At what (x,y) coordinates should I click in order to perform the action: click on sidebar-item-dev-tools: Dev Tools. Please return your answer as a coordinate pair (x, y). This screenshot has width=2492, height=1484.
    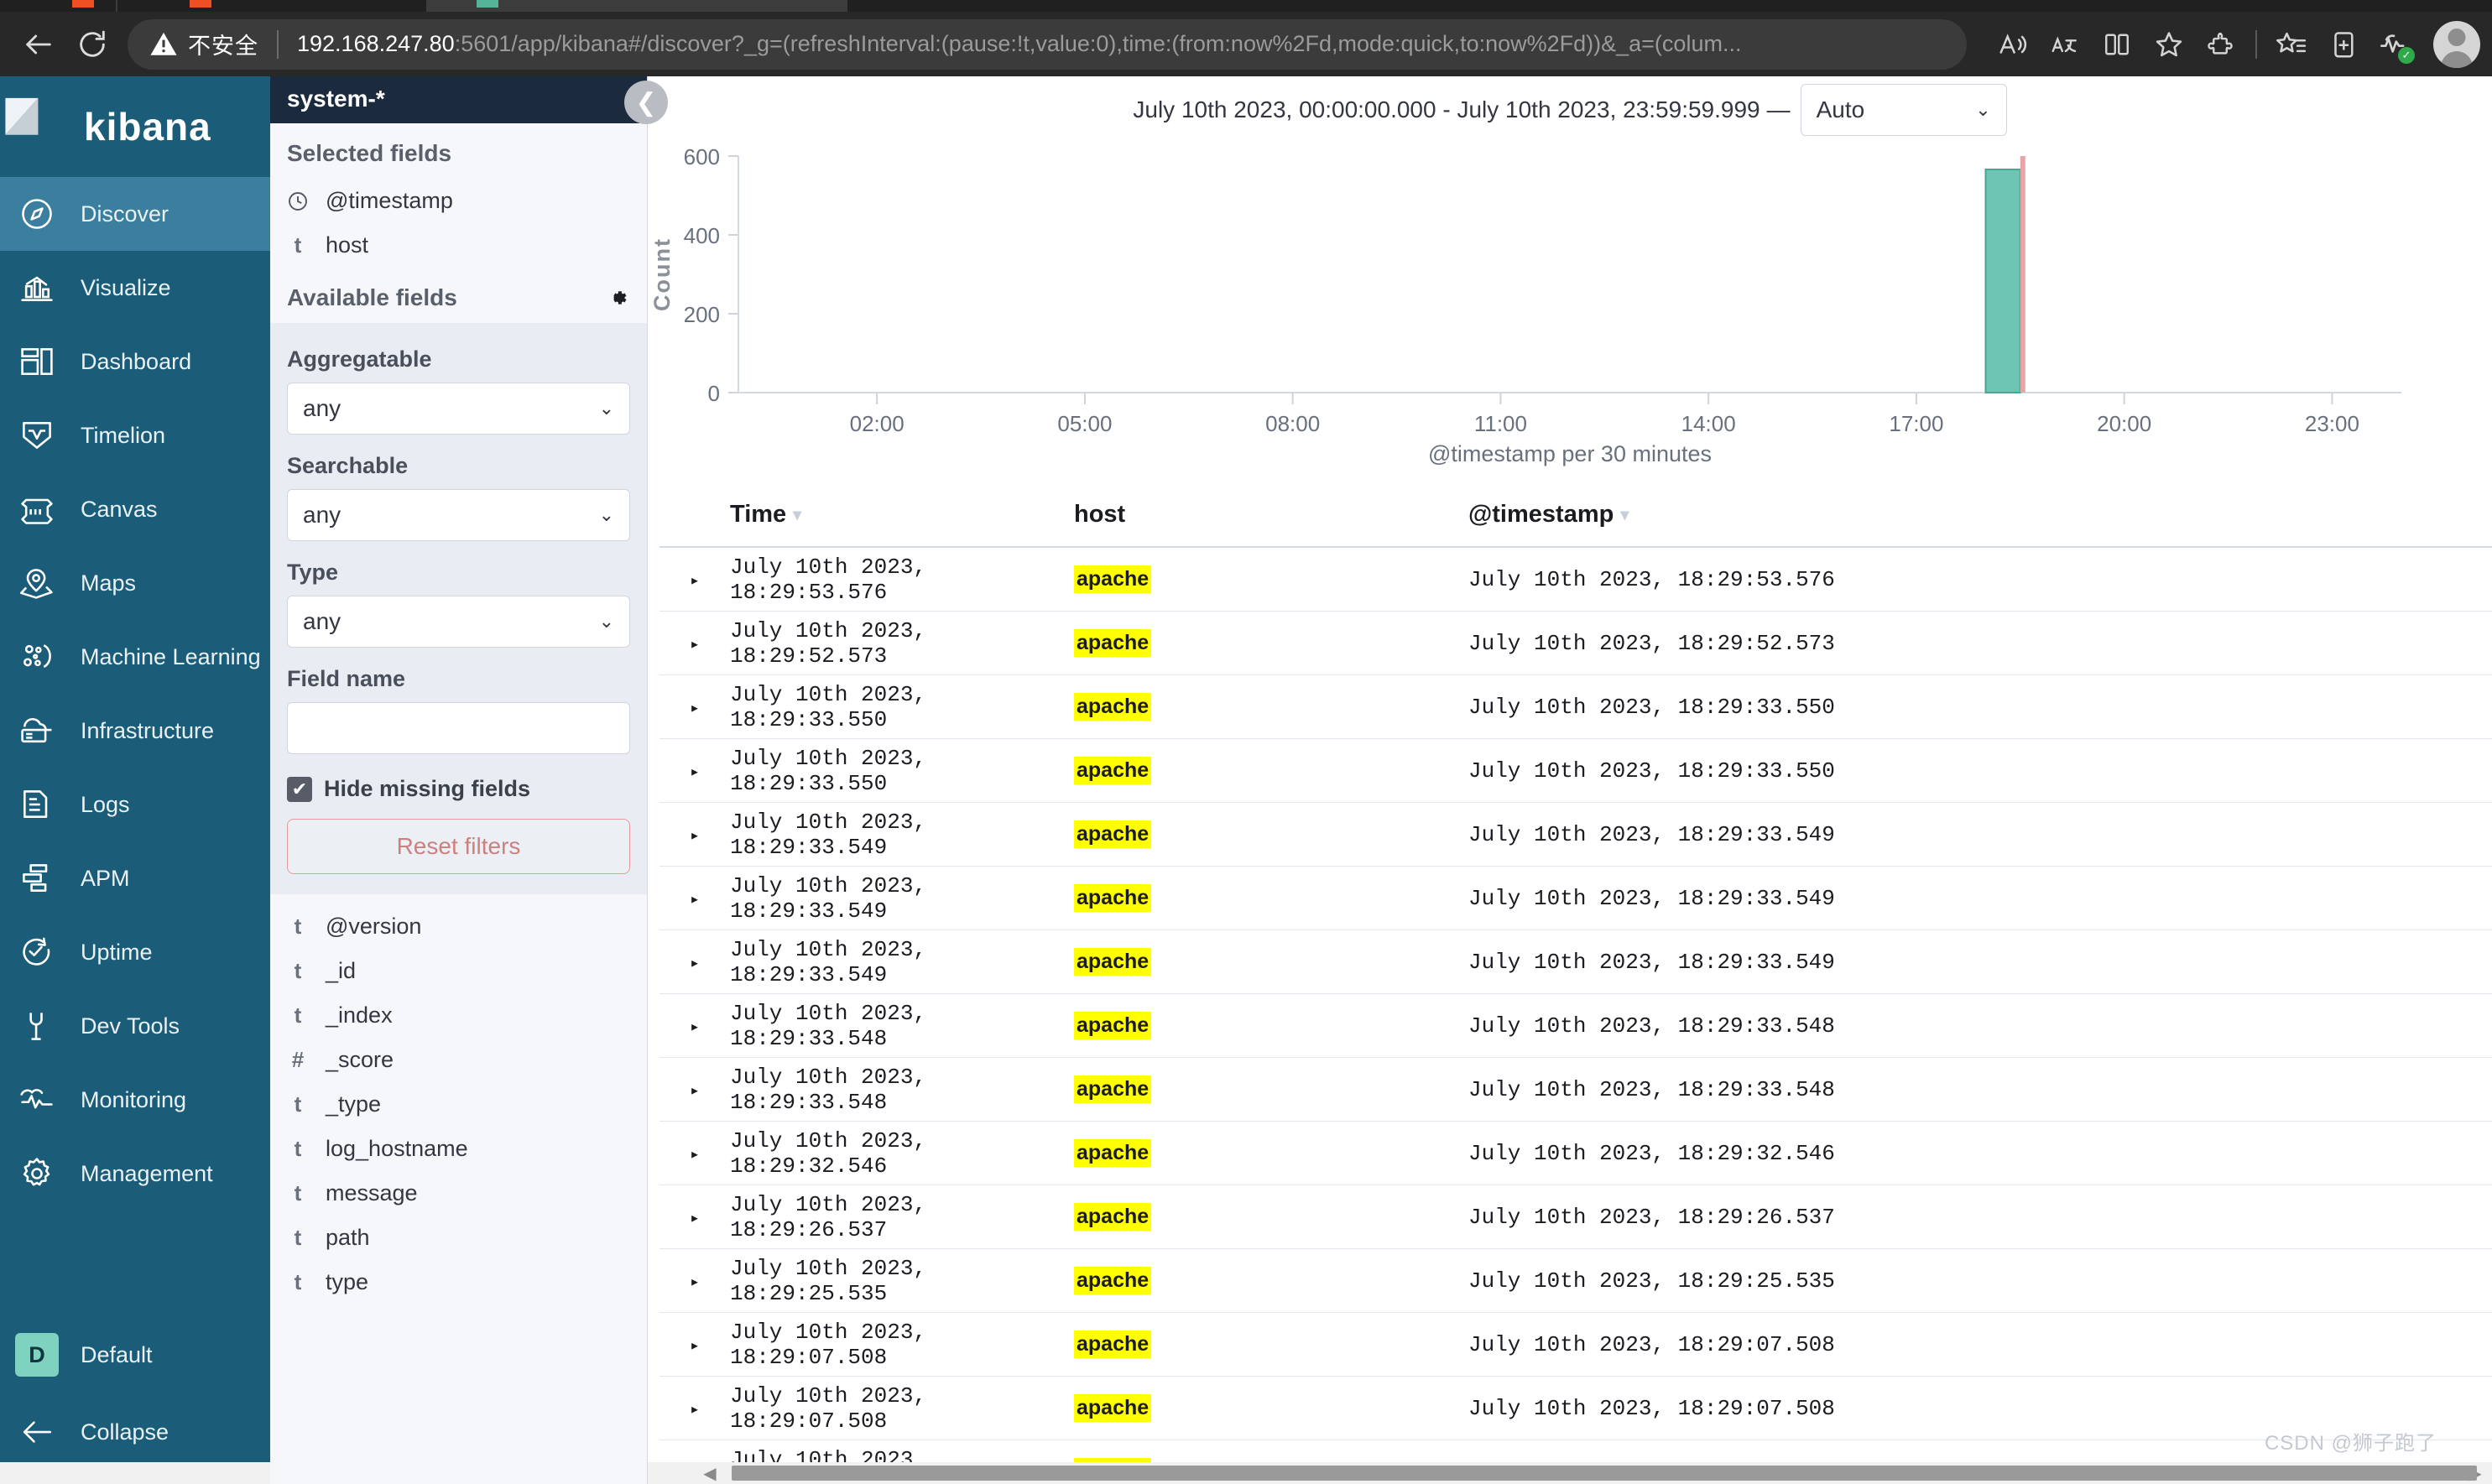
    Looking at the image, I should click on (135, 1026).